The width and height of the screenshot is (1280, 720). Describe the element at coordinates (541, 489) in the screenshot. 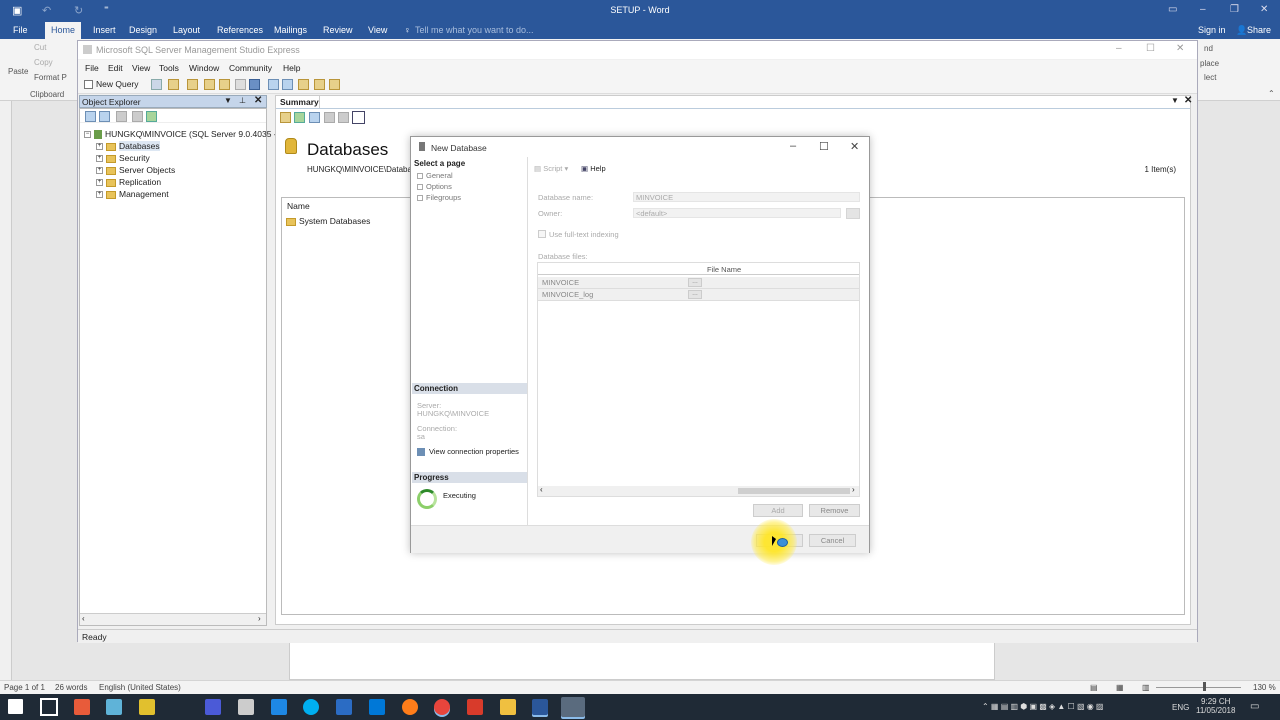

I see `scroll-left-icon: ‹` at that location.